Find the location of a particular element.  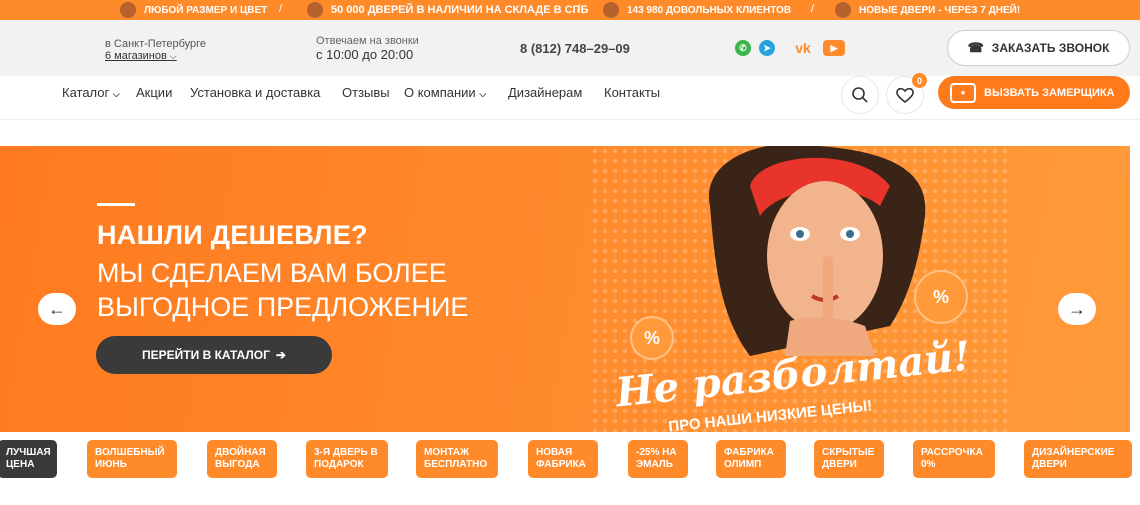

nav-item-catalog: Каталог ⌵ is located at coordinates (91, 92).